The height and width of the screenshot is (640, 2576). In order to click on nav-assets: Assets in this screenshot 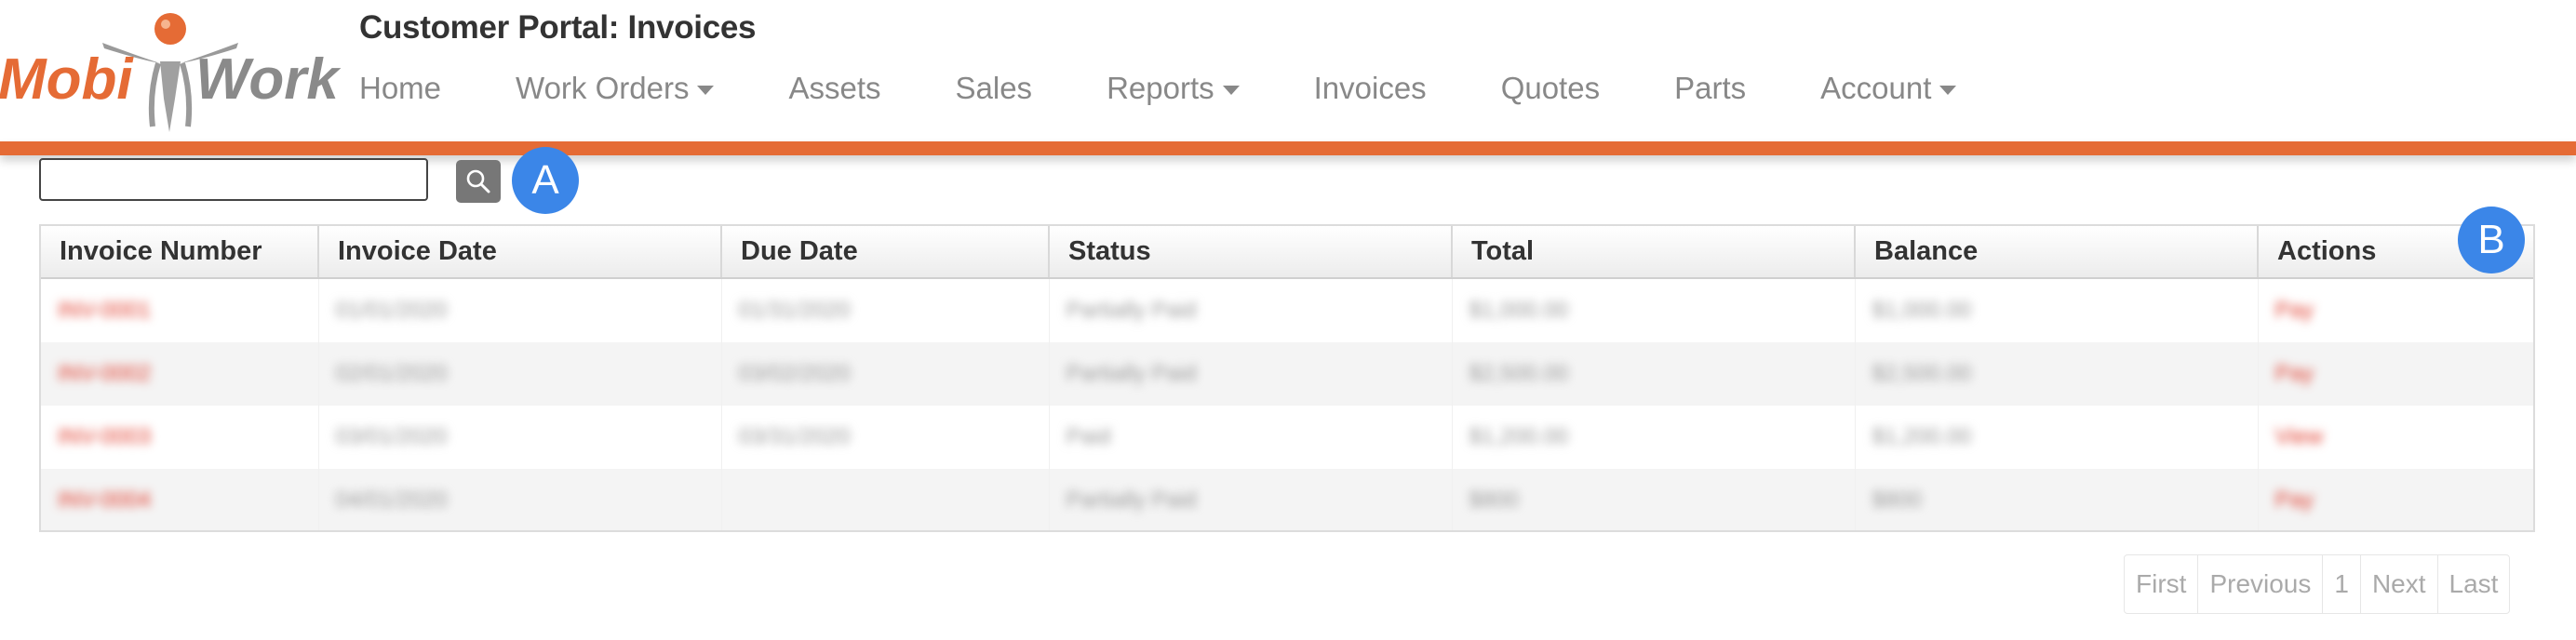, I will do `click(834, 88)`.